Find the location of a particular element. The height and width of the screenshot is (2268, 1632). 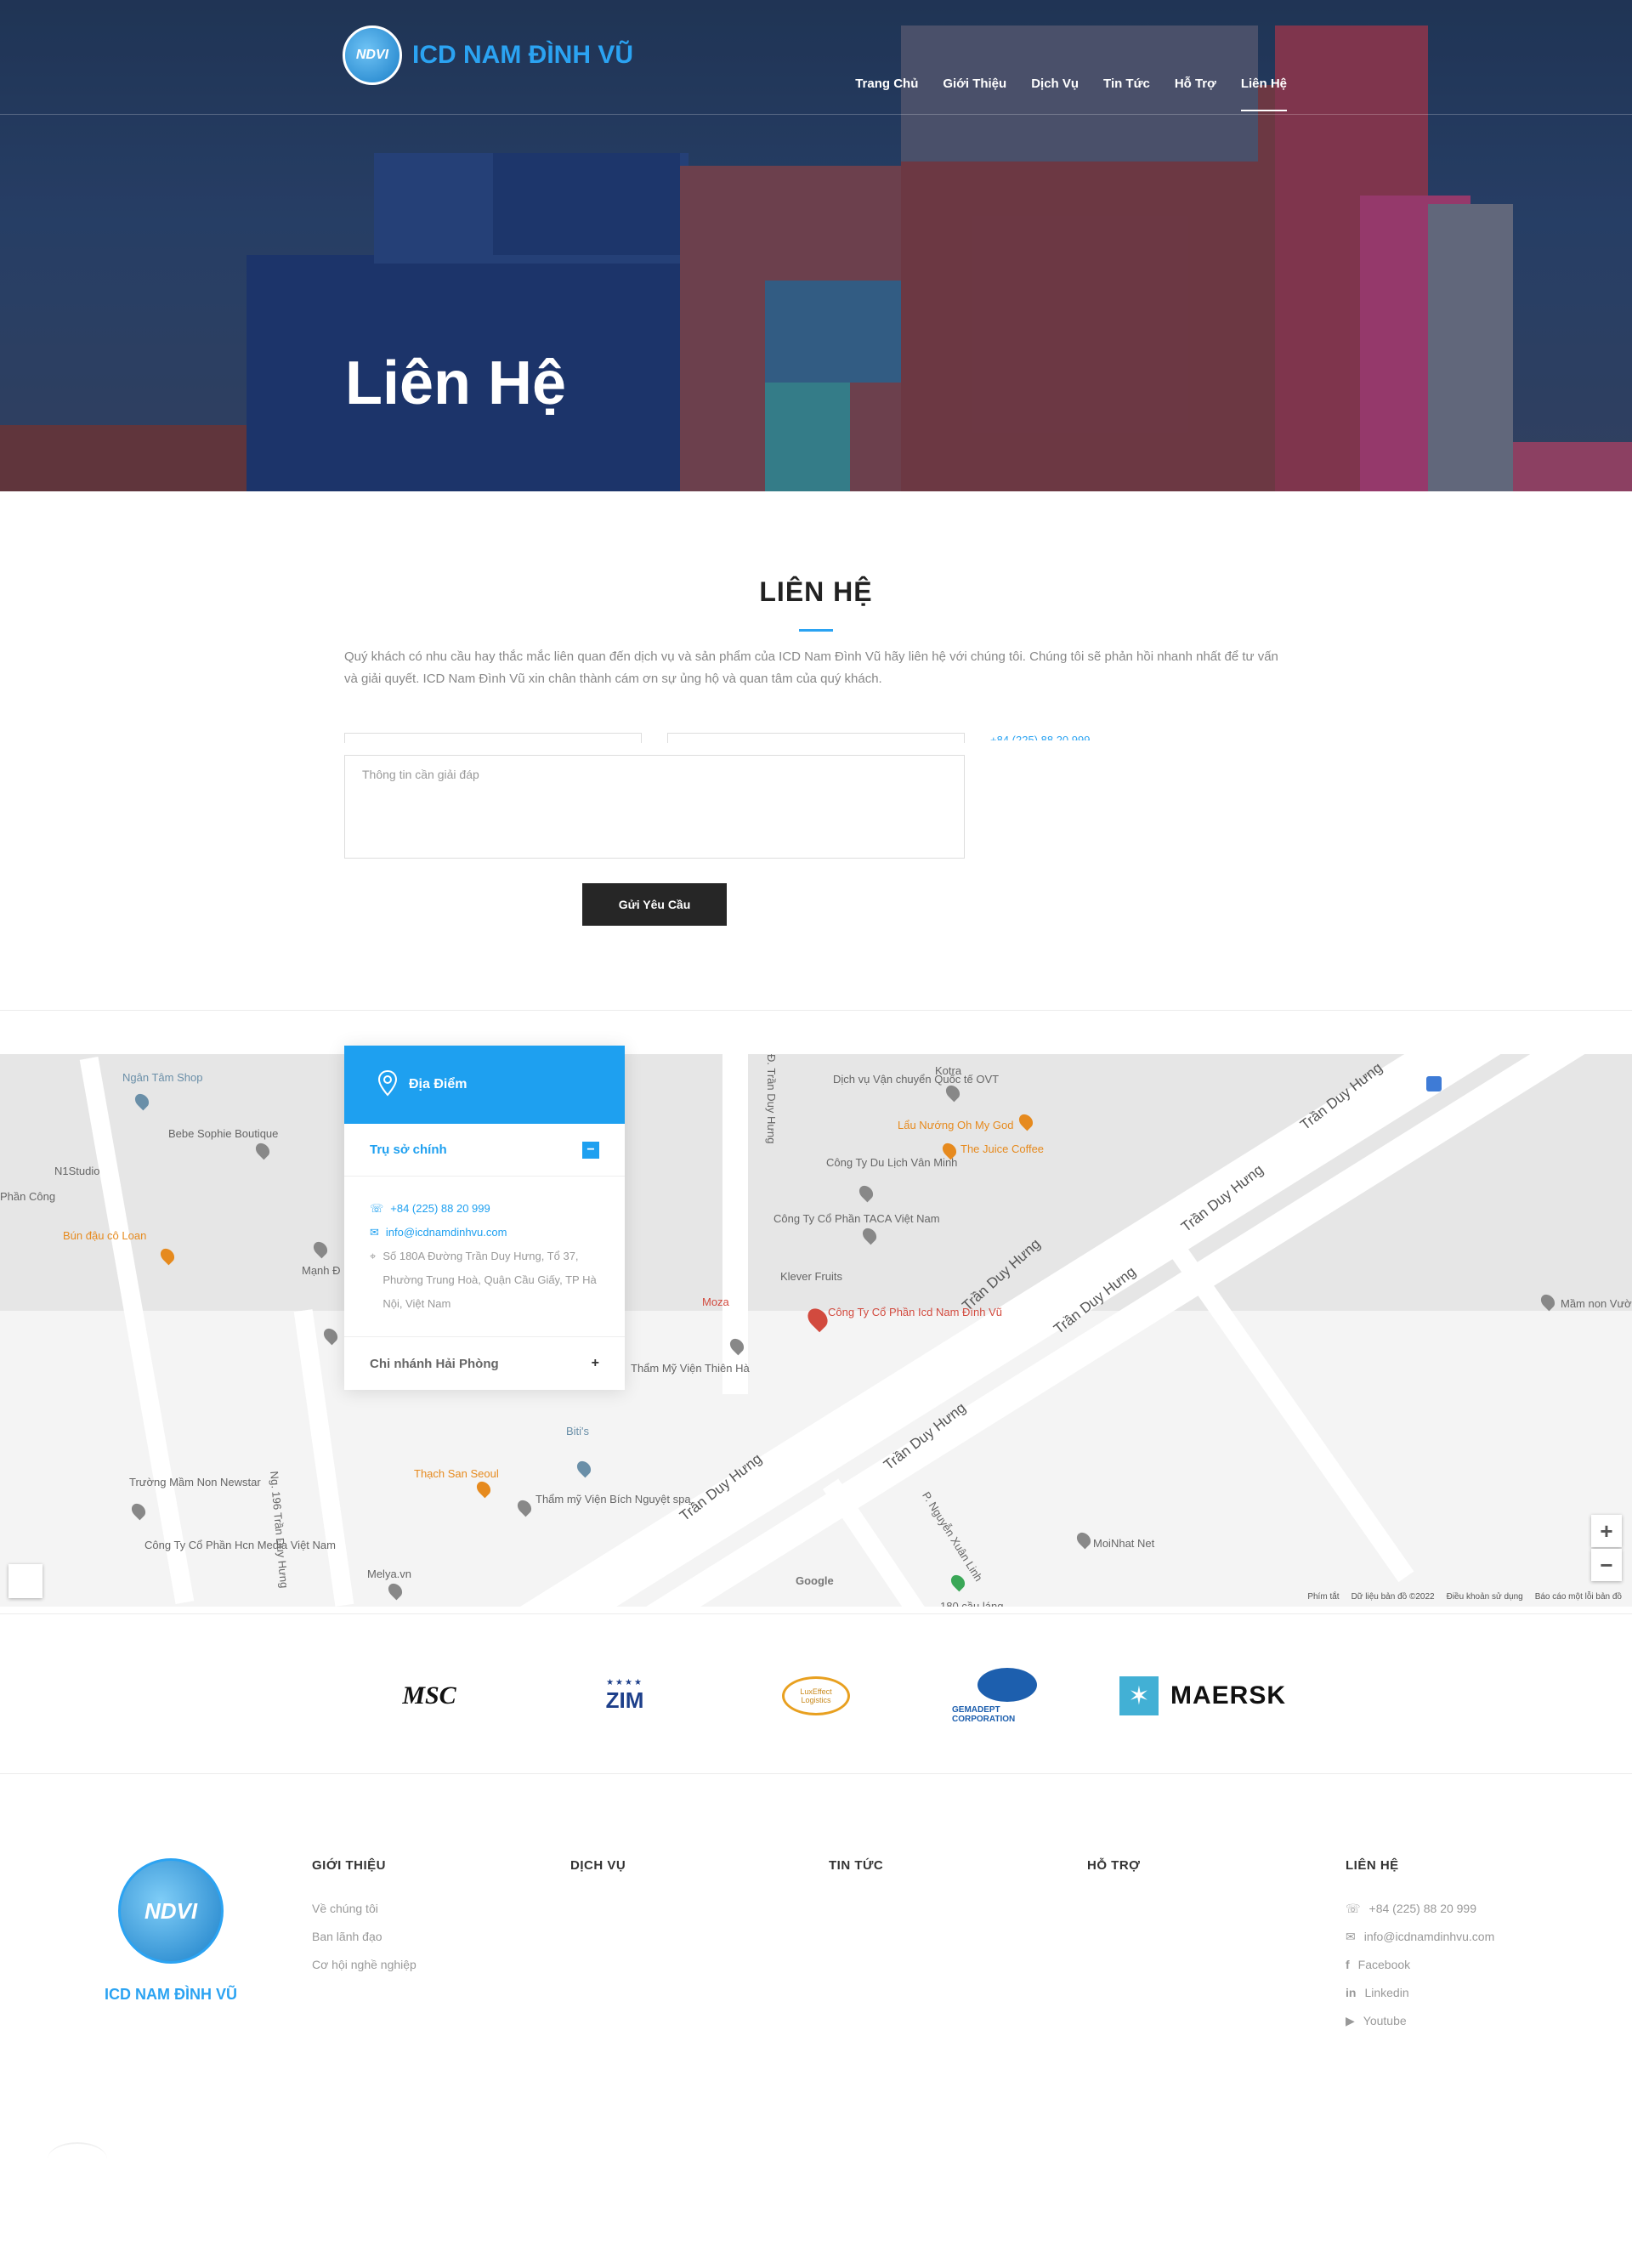

map-label: Moza is located at coordinates (715, 1302).